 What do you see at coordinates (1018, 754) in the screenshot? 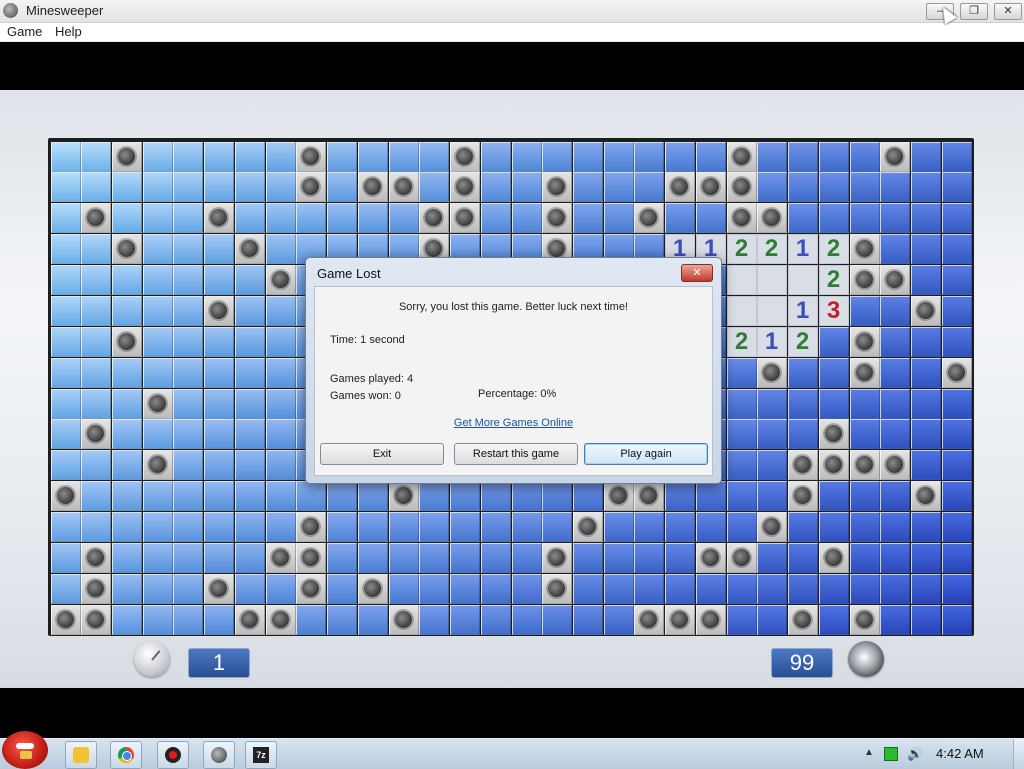
I see `show-desktop-button` at bounding box center [1018, 754].